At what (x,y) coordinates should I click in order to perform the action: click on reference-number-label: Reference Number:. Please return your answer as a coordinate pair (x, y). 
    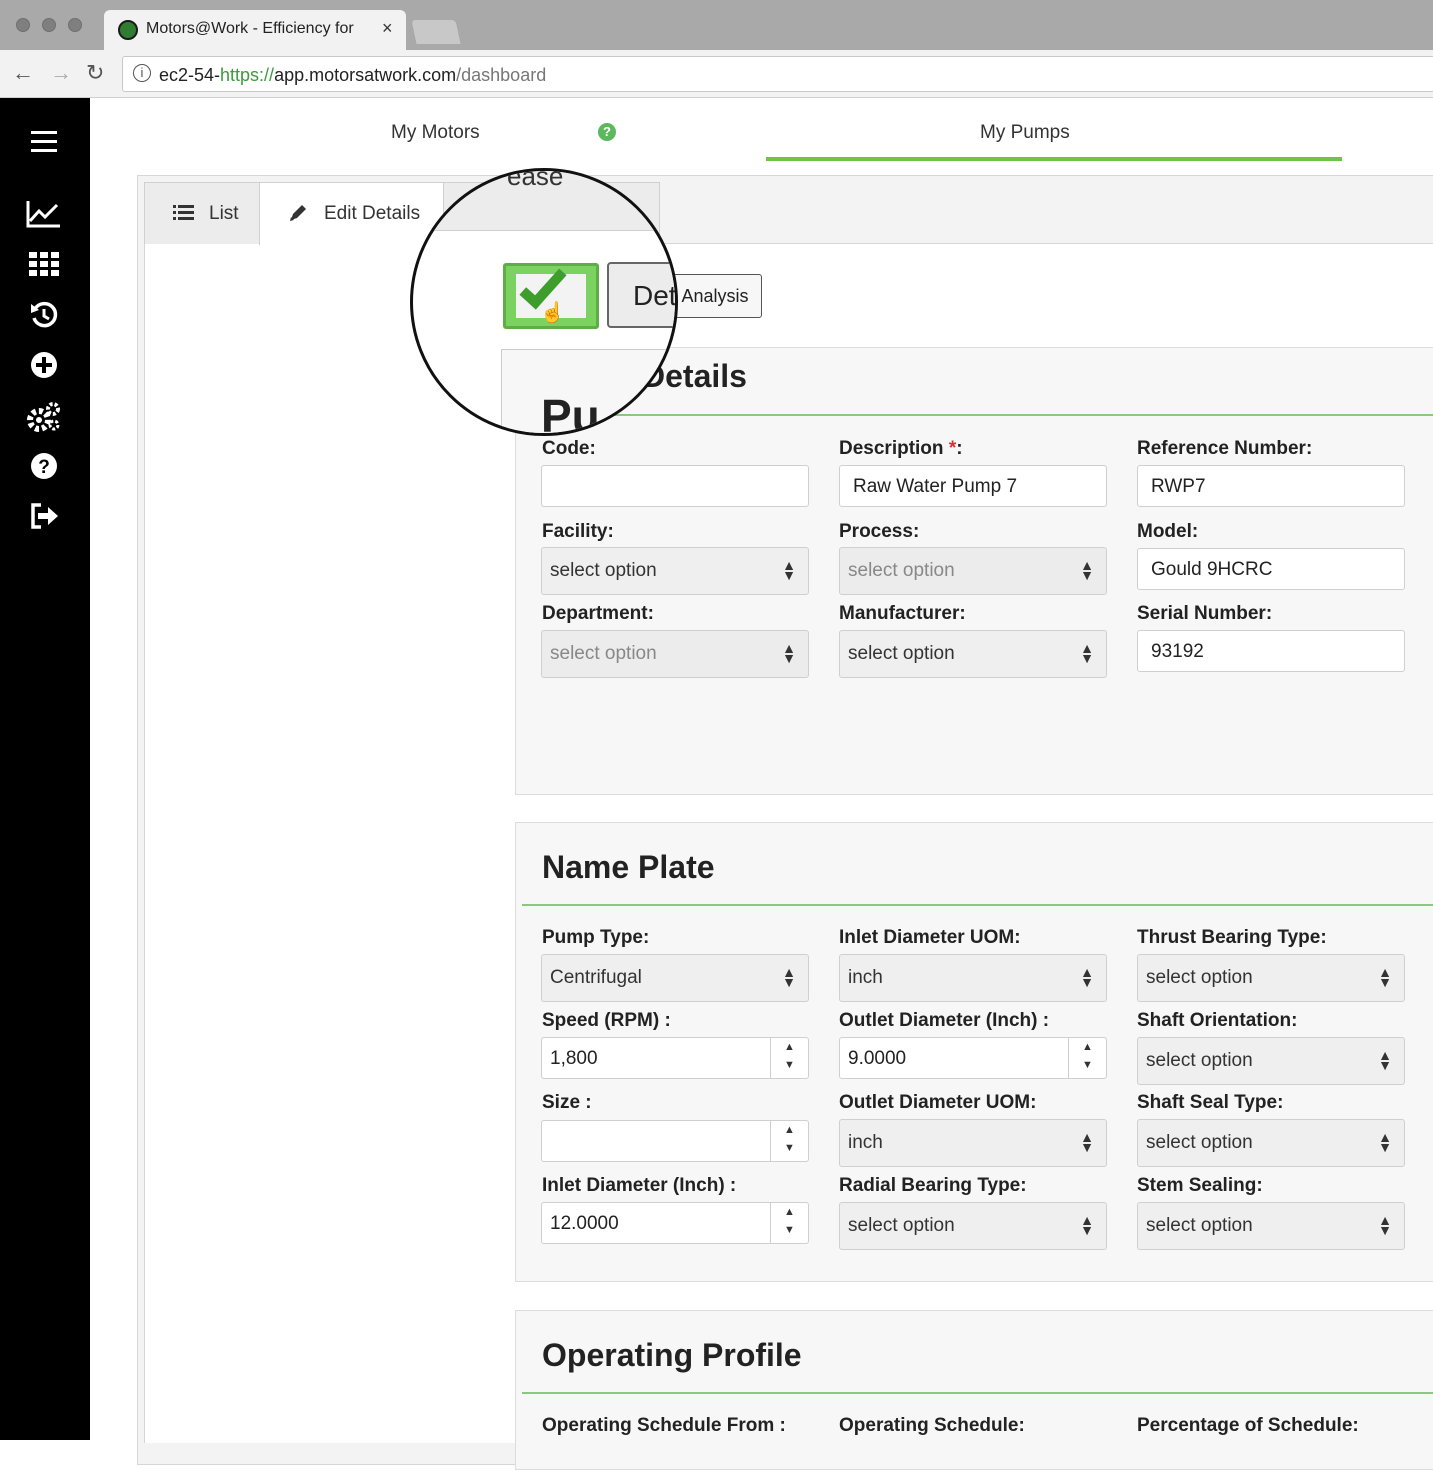
    Looking at the image, I should click on (1225, 448).